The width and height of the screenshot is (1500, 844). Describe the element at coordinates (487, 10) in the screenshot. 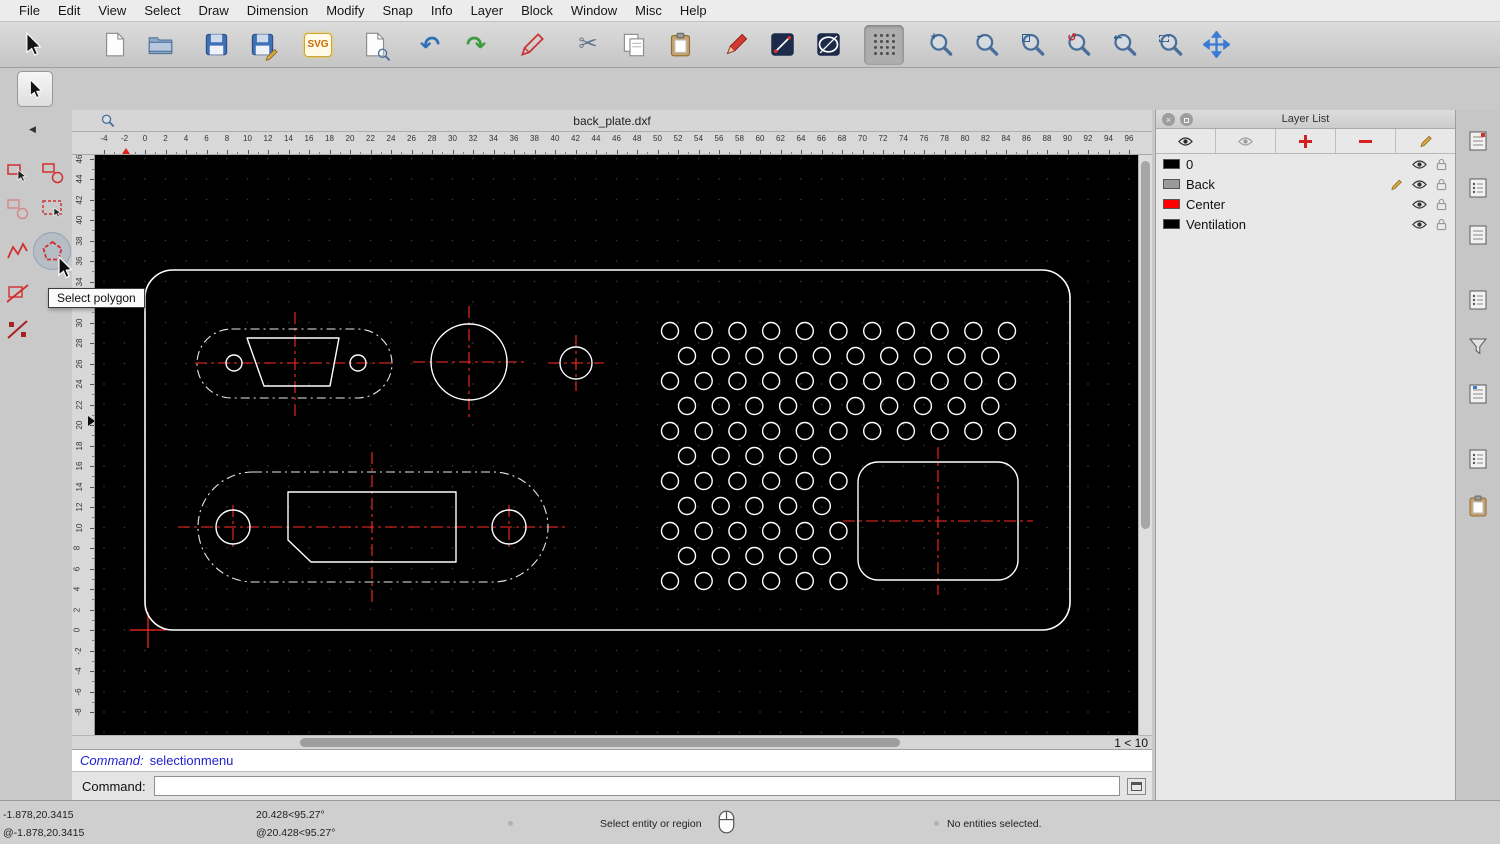

I see `menu-layer: Layer` at that location.